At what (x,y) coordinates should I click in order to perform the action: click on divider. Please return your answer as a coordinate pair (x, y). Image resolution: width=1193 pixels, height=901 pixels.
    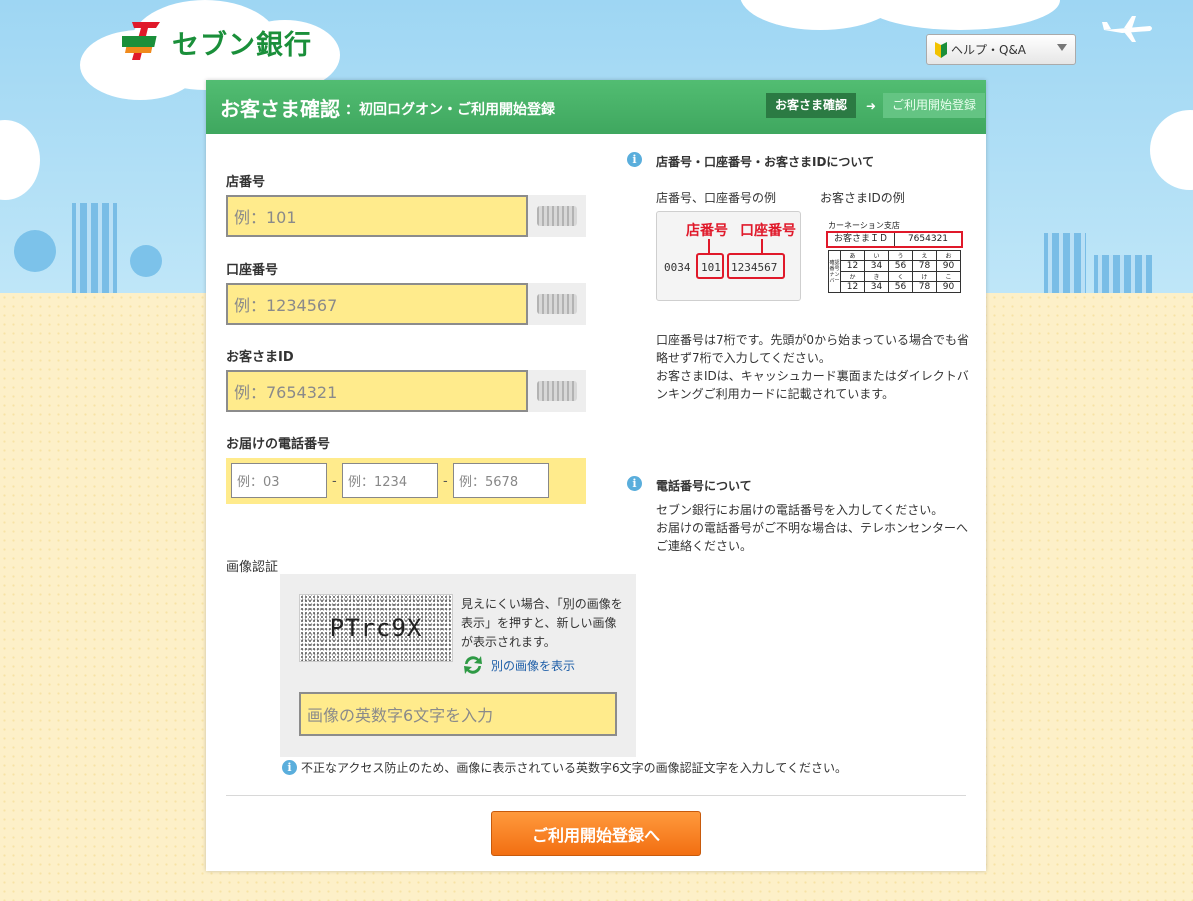
    Looking at the image, I should click on (596, 795).